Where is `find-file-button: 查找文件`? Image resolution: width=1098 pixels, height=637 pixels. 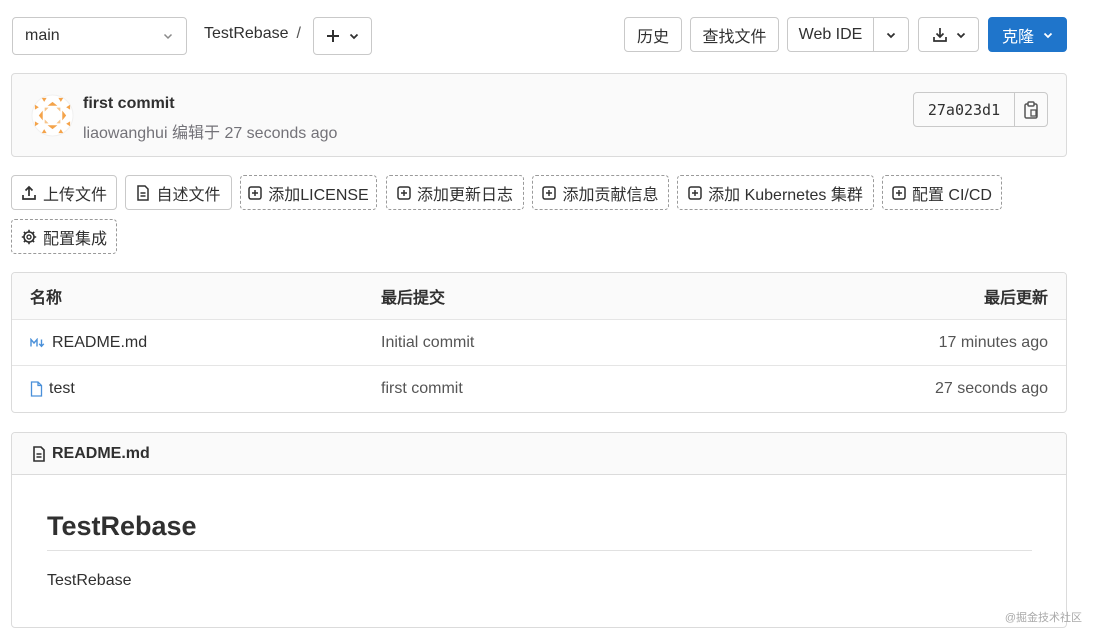
find-file-button: 查找文件 is located at coordinates (734, 34).